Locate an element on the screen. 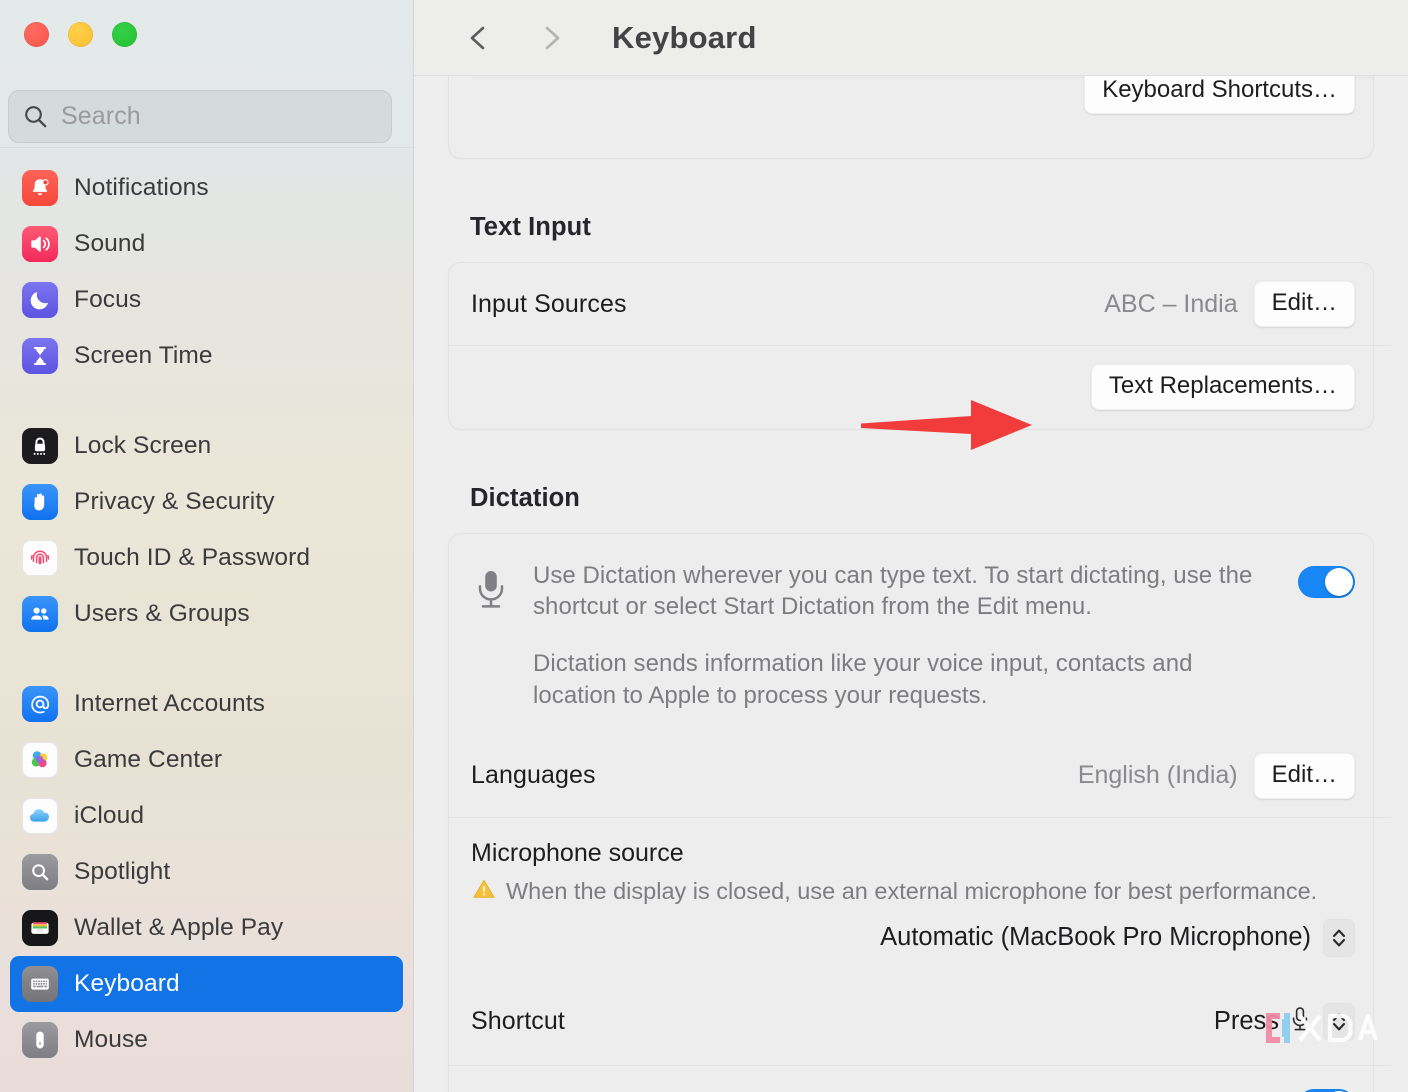  microphone-small-icon is located at coordinates (1300, 1021).